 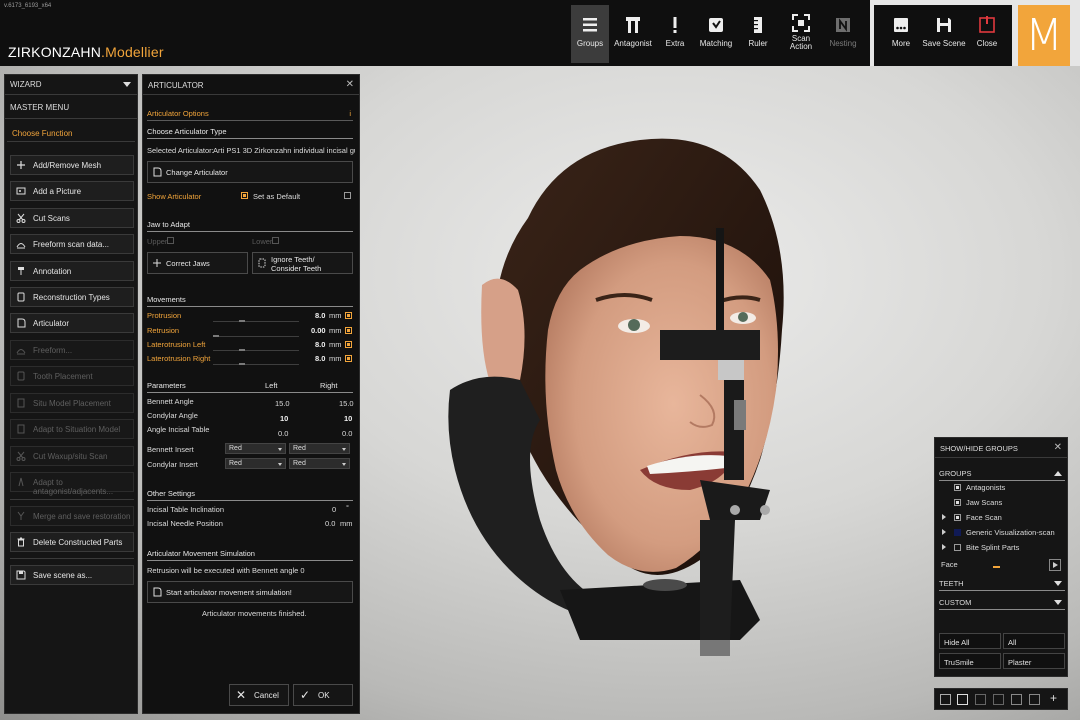 I want to click on protrusion-checkbox, so click(x=348, y=315).